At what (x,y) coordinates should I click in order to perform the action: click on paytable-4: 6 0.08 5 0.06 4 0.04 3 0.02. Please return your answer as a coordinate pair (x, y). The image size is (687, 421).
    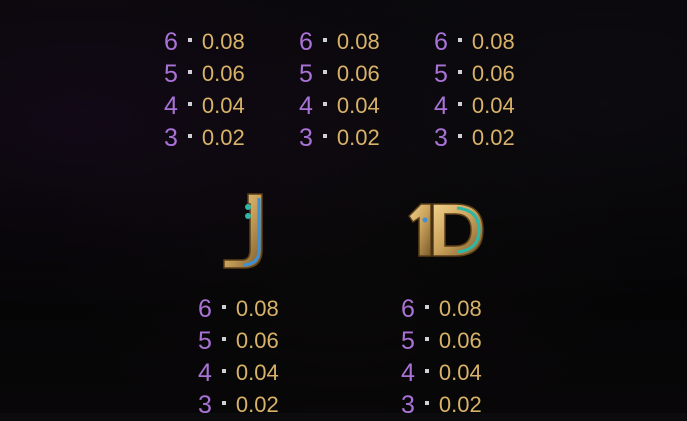
    Looking at the image, I should click on (238, 357).